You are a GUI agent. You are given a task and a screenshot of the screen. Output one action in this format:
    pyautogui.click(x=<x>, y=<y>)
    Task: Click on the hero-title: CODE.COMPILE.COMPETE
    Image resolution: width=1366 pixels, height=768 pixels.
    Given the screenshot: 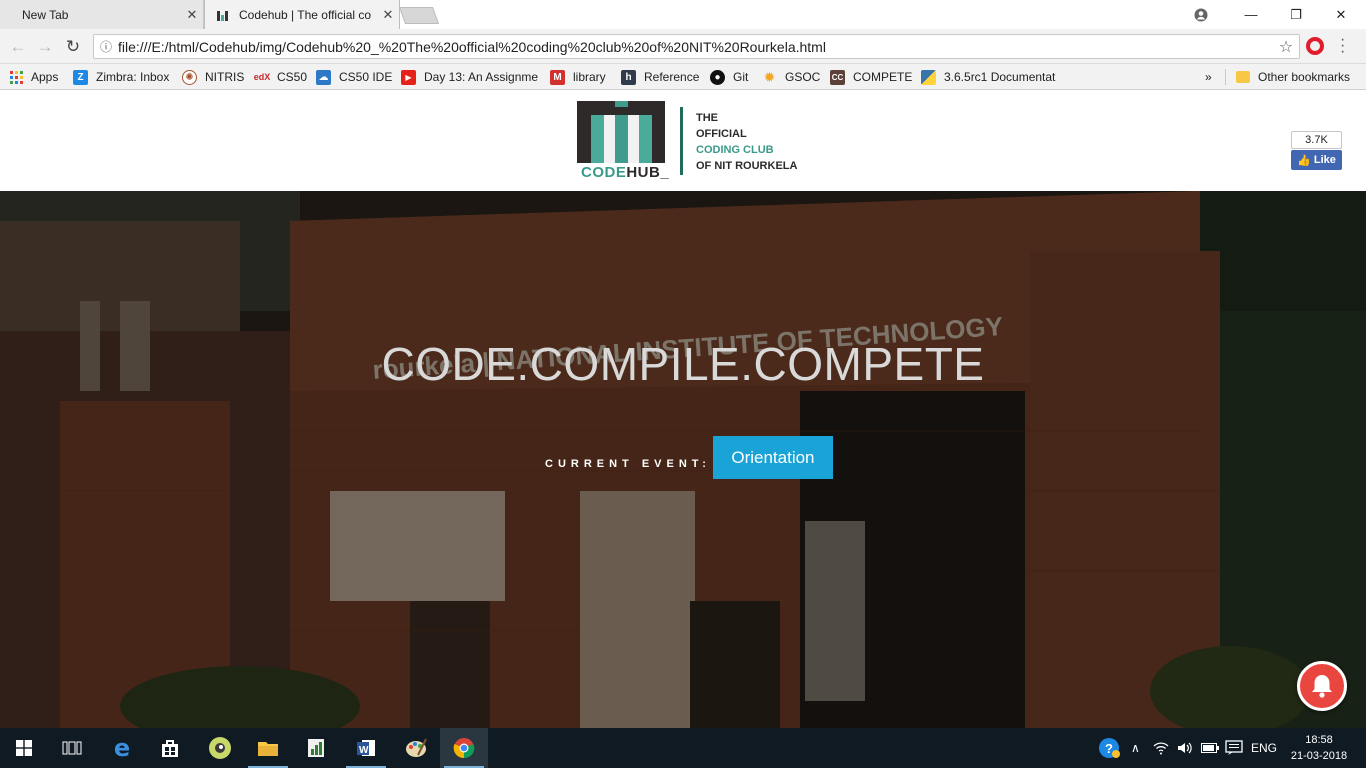 What is the action you would take?
    pyautogui.click(x=683, y=364)
    